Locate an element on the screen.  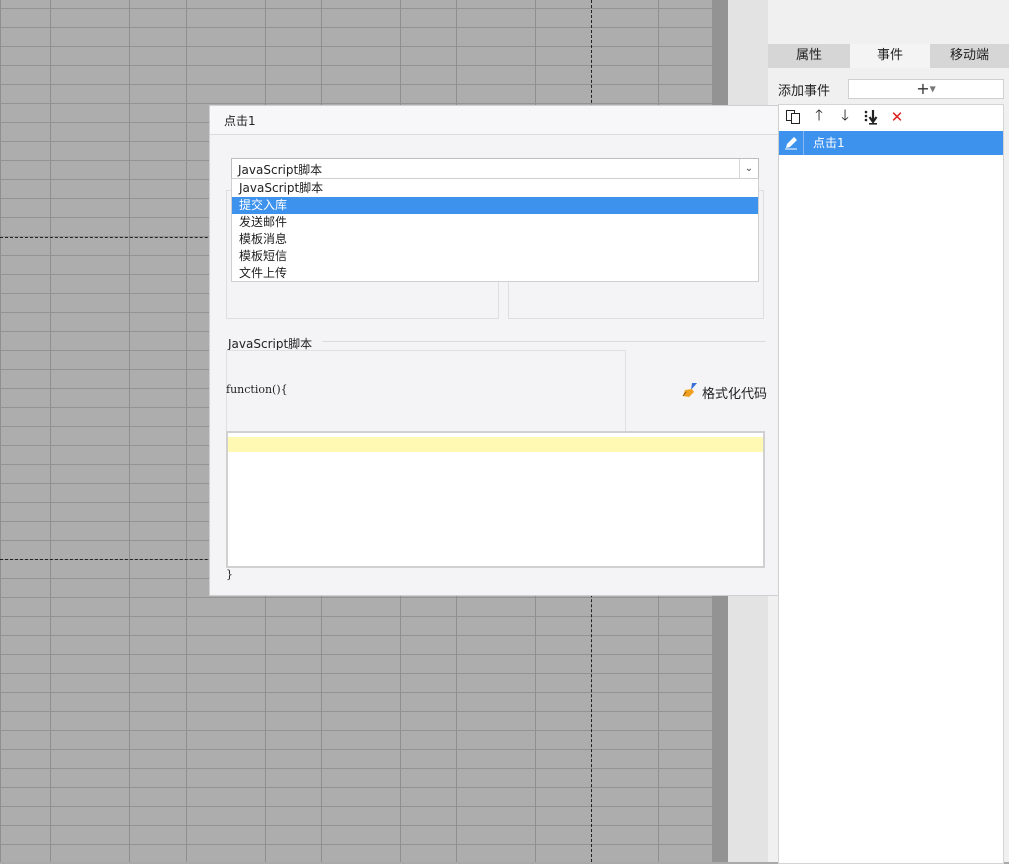
edit-icon is located at coordinates (791, 143).